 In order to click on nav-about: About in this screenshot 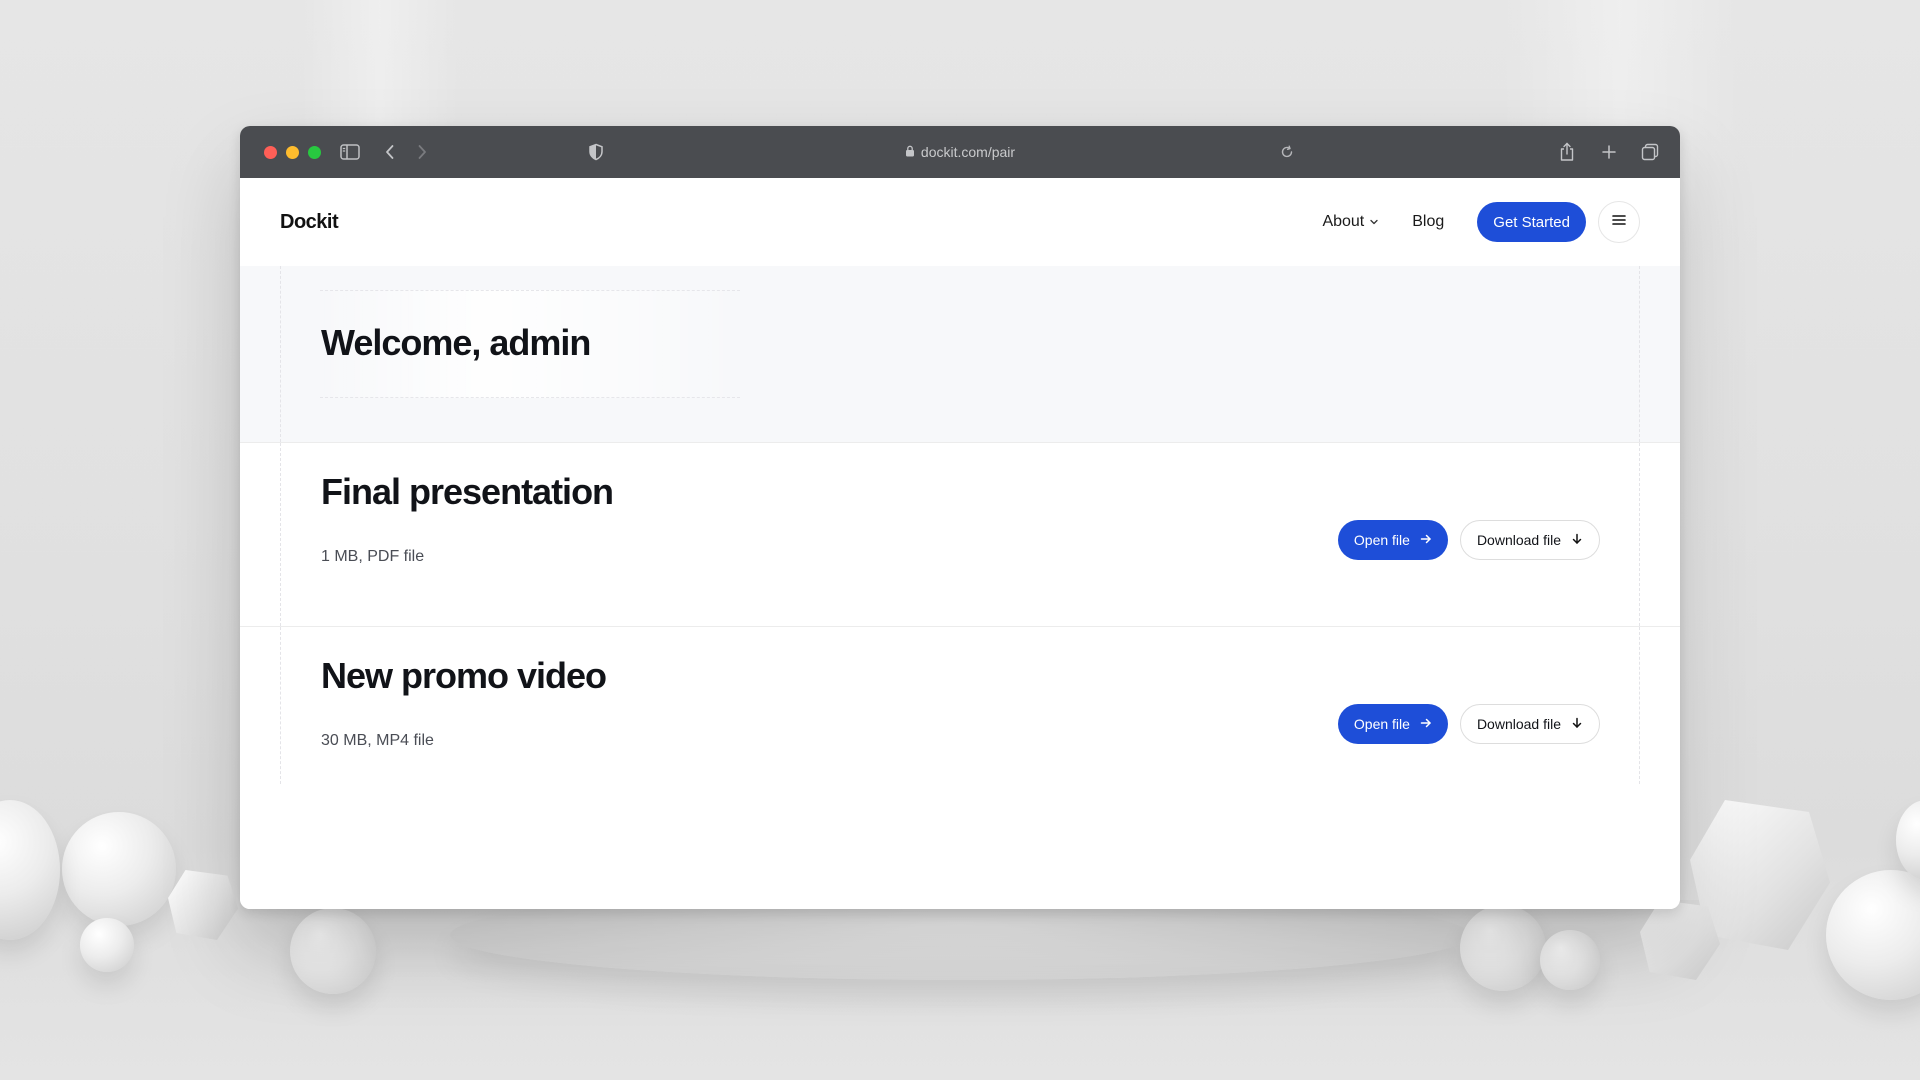, I will do `click(1350, 222)`.